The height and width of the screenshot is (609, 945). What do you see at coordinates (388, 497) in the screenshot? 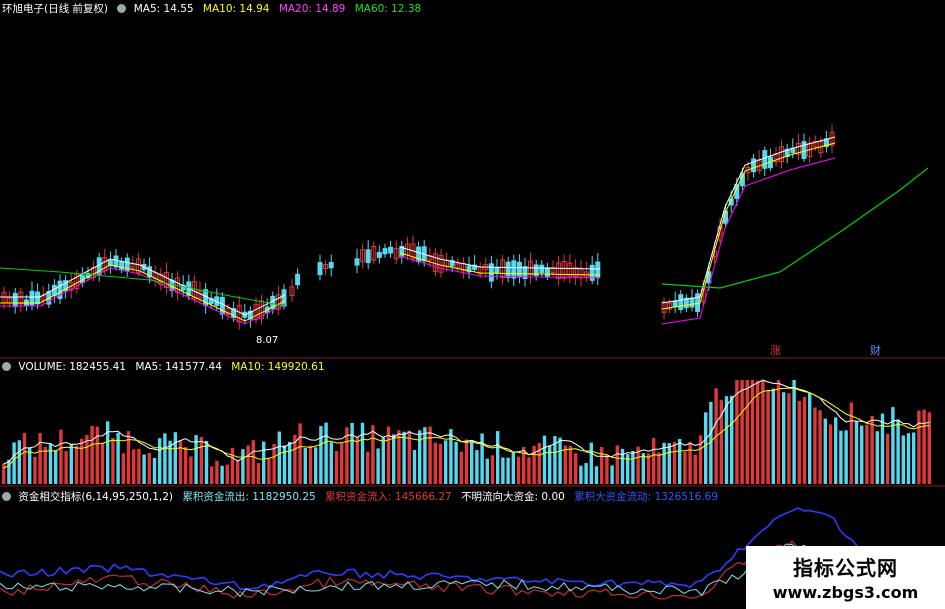
I see `inflow-label: 累积资金流入: 145666.27` at bounding box center [388, 497].